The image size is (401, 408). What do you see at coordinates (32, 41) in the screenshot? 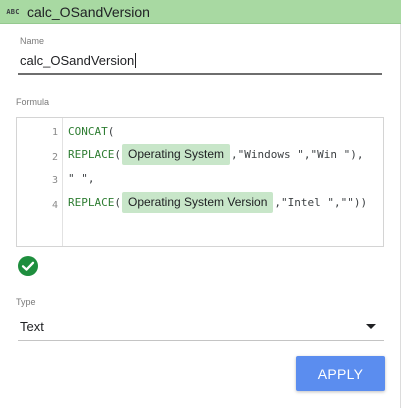
I see `name-label: Name` at bounding box center [32, 41].